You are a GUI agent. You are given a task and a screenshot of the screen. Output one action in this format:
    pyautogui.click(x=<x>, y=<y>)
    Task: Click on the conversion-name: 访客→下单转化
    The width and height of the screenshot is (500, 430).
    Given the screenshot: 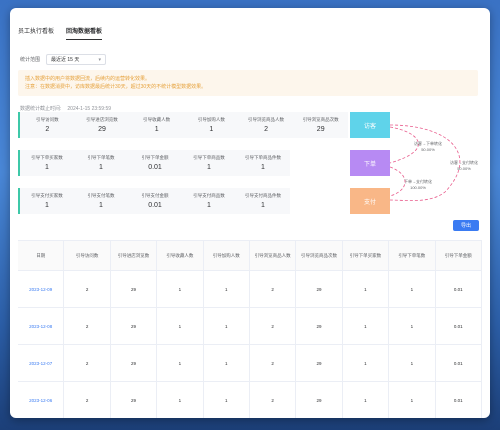 What is the action you would take?
    pyautogui.click(x=428, y=143)
    